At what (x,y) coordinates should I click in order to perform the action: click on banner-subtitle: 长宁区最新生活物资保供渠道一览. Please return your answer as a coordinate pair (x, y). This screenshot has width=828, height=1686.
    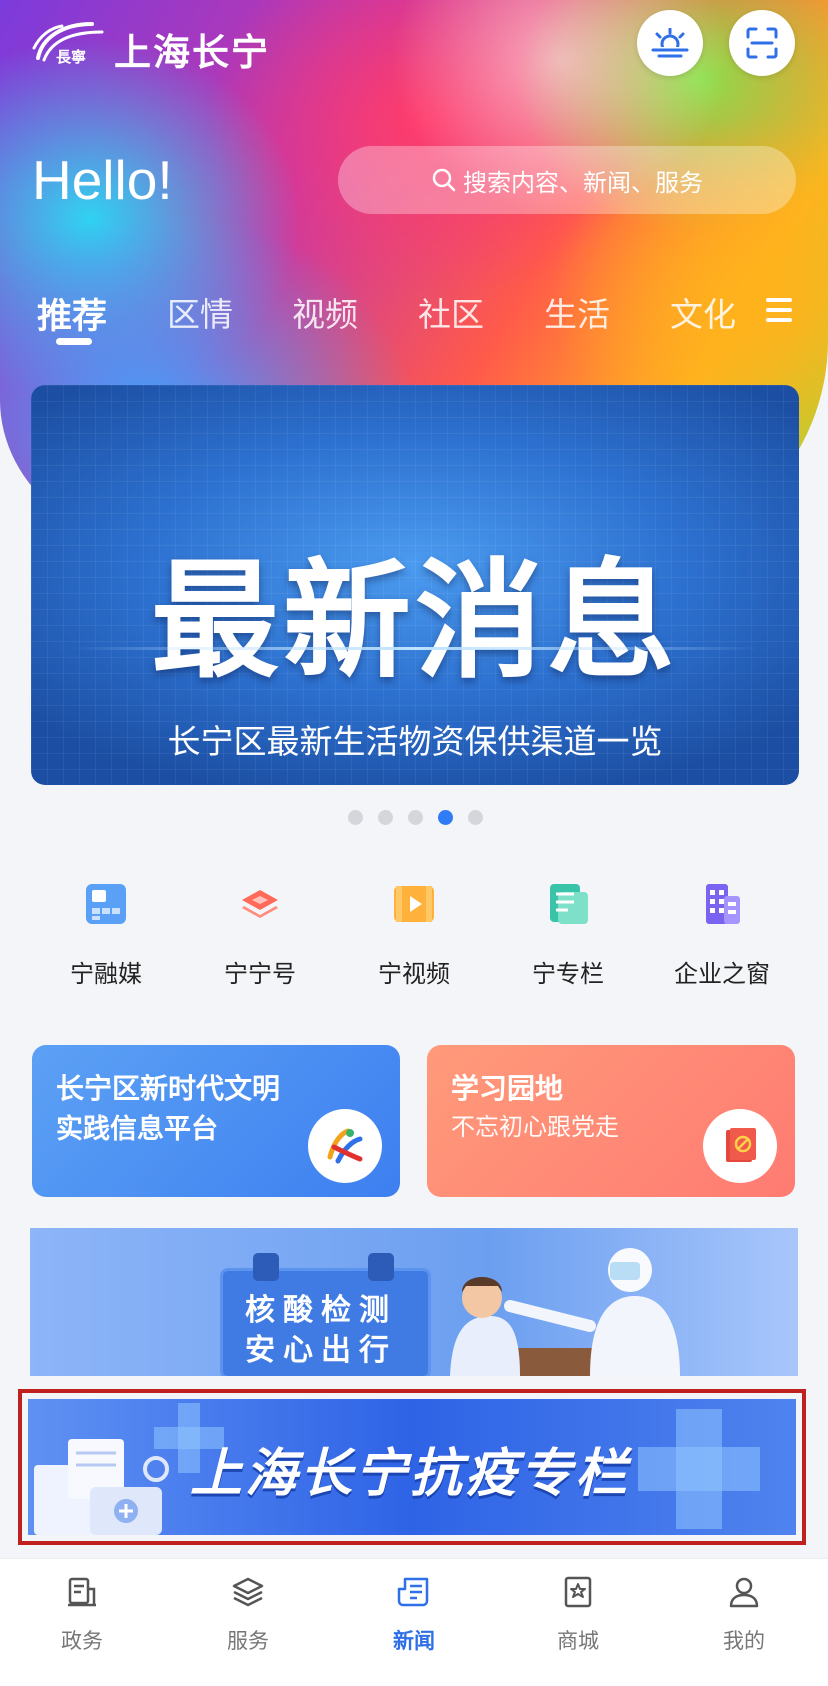
    Looking at the image, I should click on (415, 741).